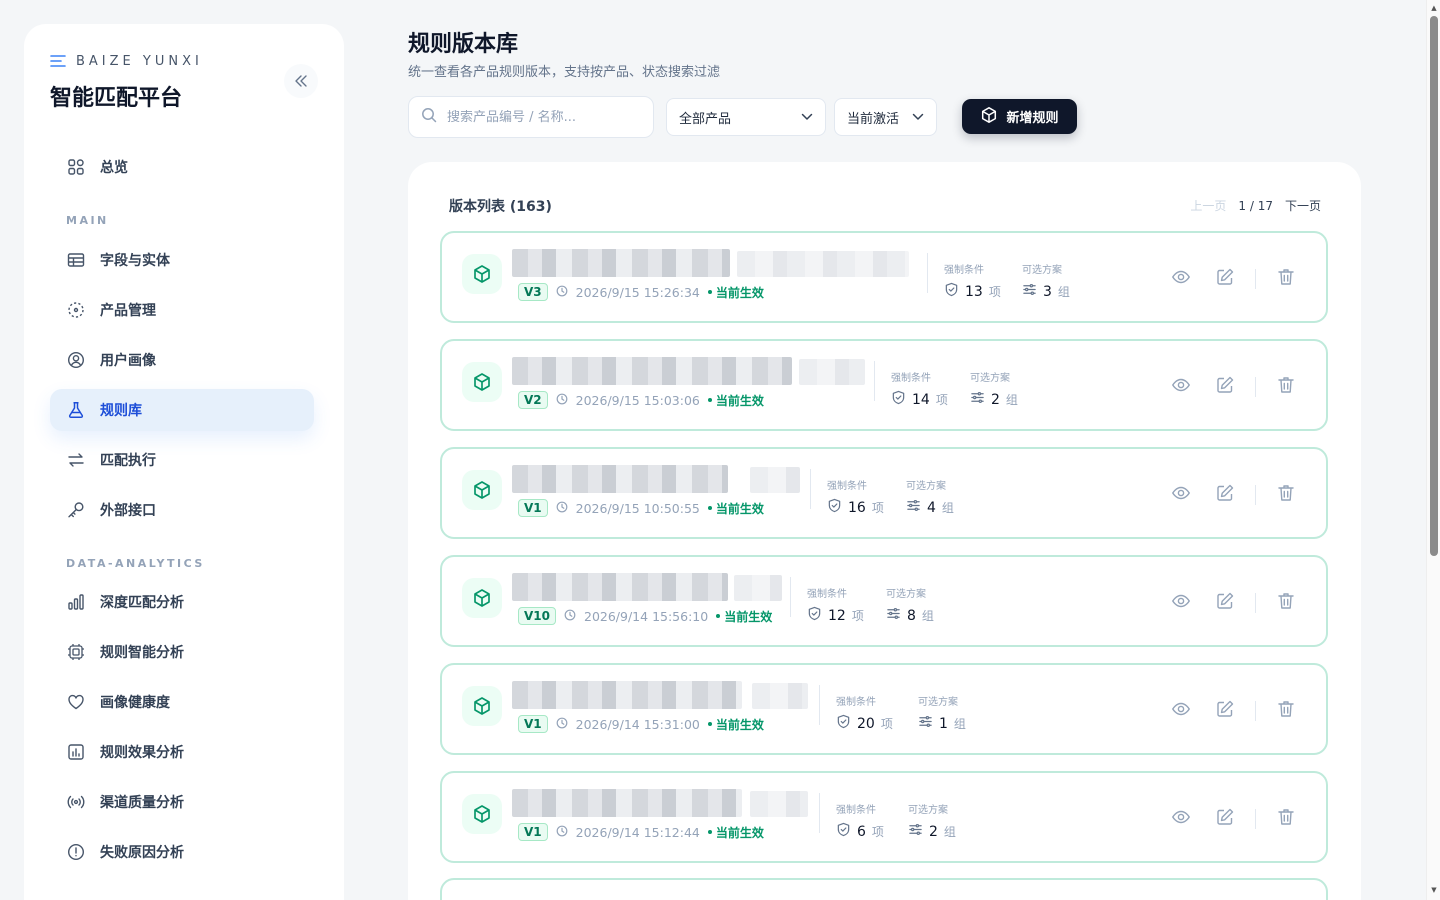 This screenshot has height=900, width=1440. What do you see at coordinates (1208, 205) in the screenshot?
I see `prev-page-button: 上一页` at bounding box center [1208, 205].